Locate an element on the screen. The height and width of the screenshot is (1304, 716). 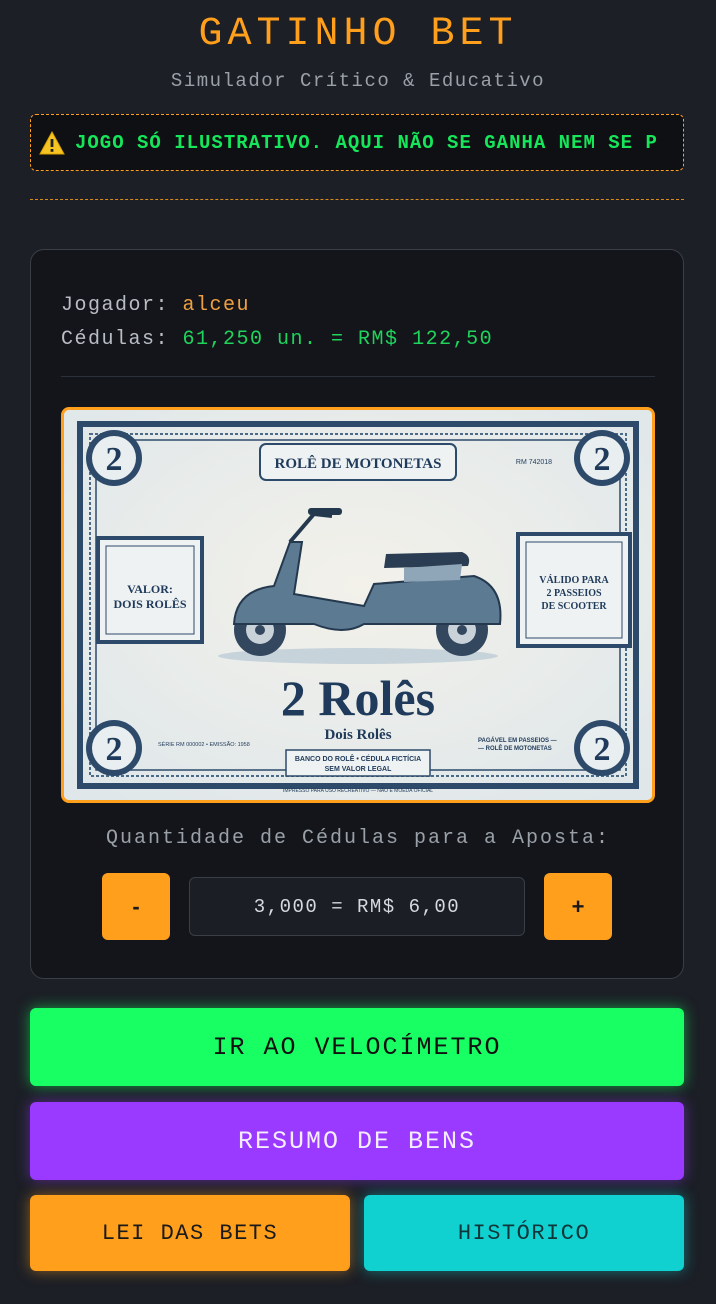
corner-medallion-bottom-right: 2 is located at coordinates (602, 748).